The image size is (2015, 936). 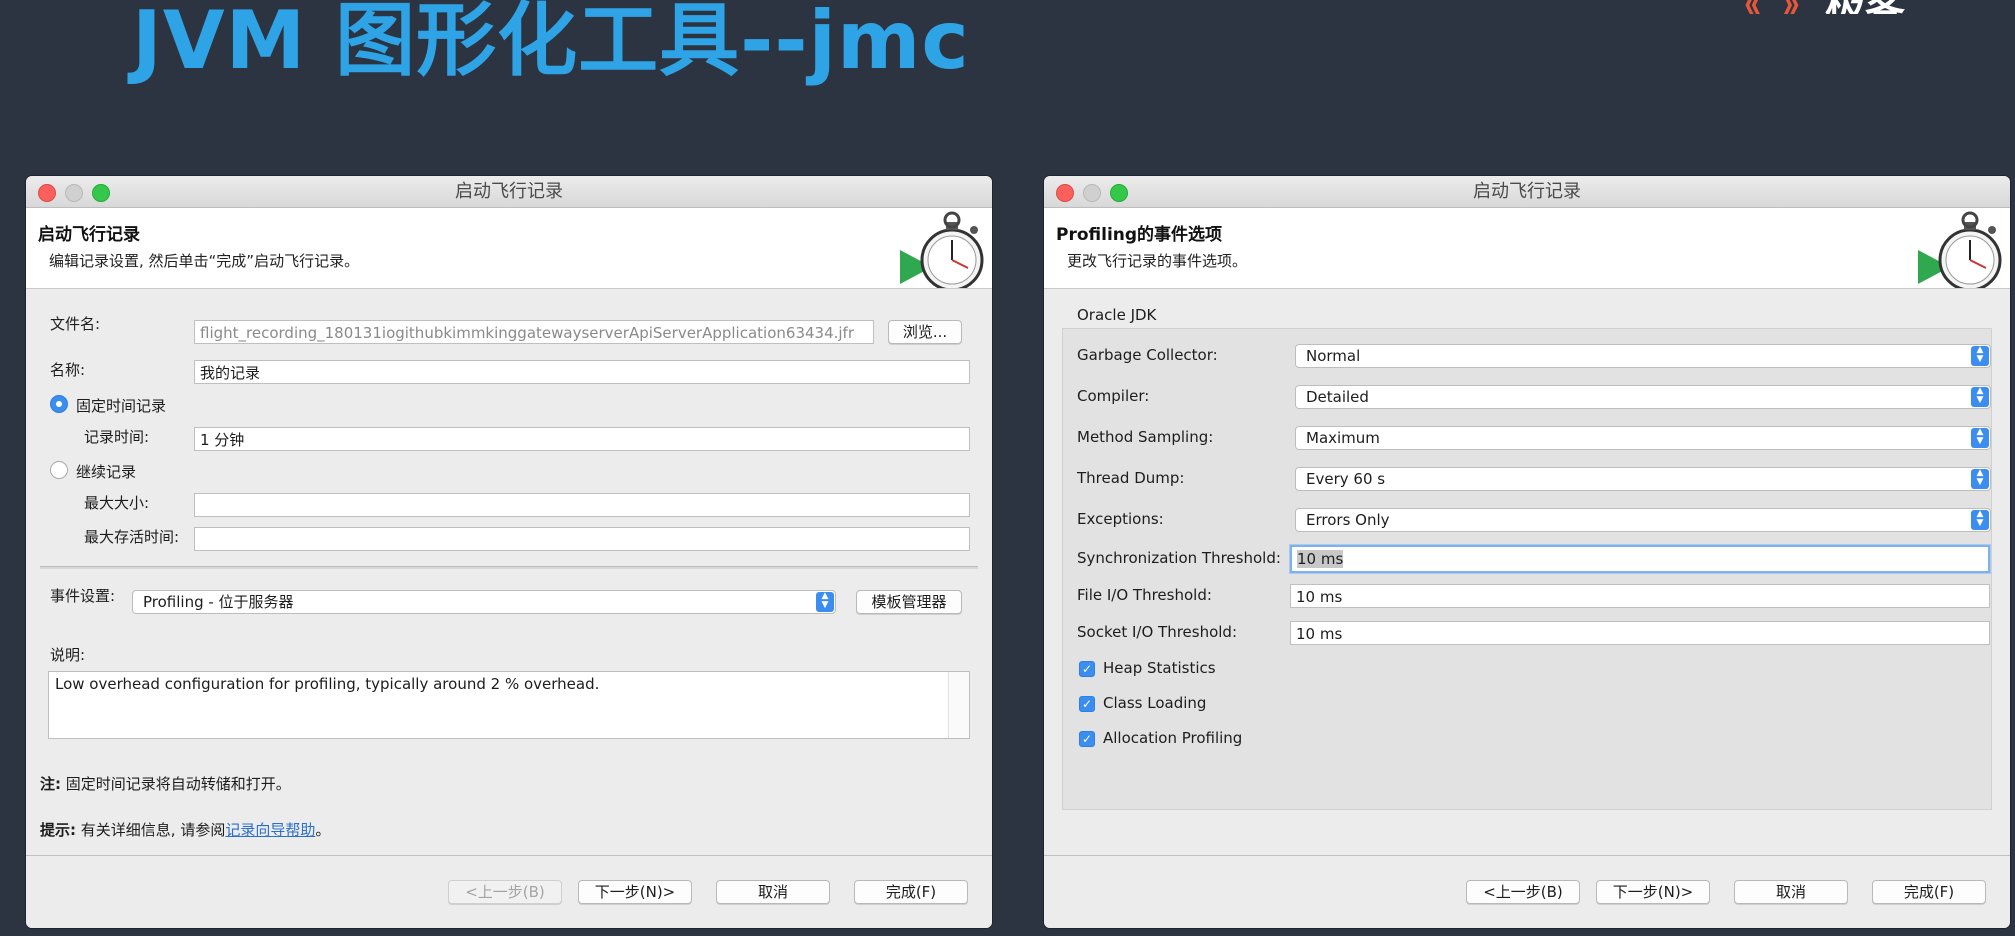 What do you see at coordinates (958, 705) in the screenshot?
I see `description-scrollbar` at bounding box center [958, 705].